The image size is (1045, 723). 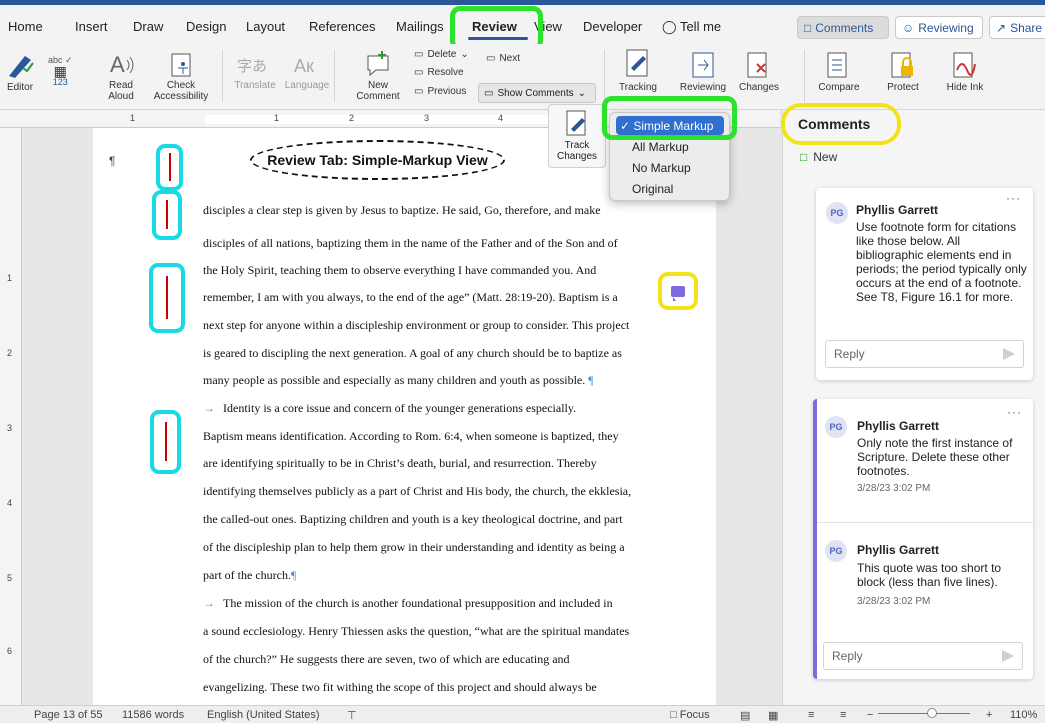 What do you see at coordinates (745, 715) in the screenshot?
I see `print-layout-icon: ▤` at bounding box center [745, 715].